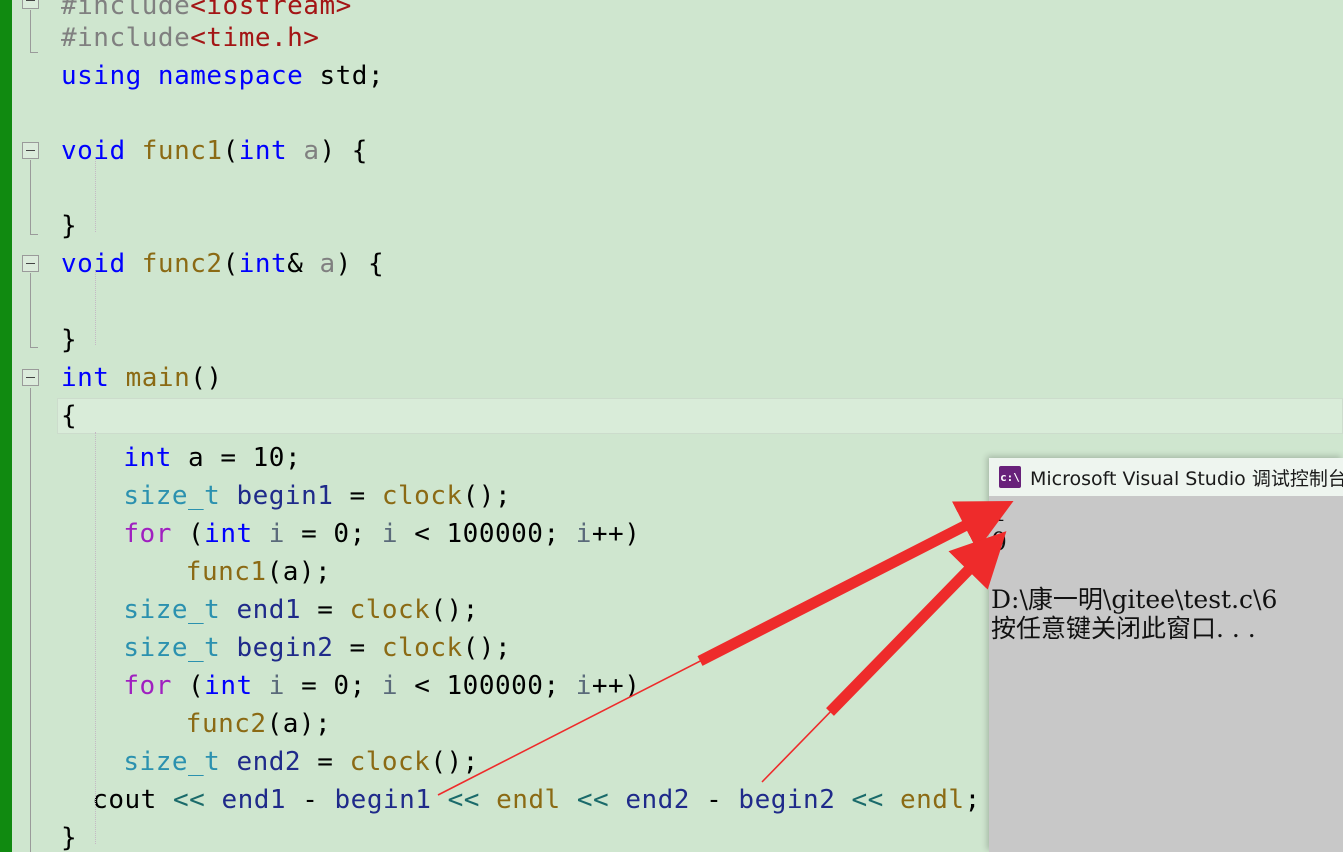  I want to click on code-line-main-decl: int main(), so click(142, 378).